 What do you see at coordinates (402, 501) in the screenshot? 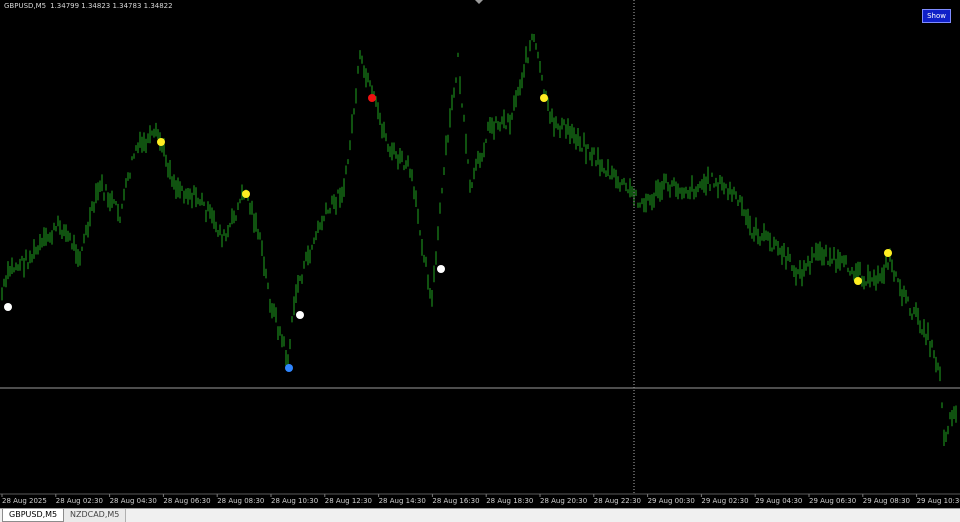
I see `time-label: 28 Aug 14:30` at bounding box center [402, 501].